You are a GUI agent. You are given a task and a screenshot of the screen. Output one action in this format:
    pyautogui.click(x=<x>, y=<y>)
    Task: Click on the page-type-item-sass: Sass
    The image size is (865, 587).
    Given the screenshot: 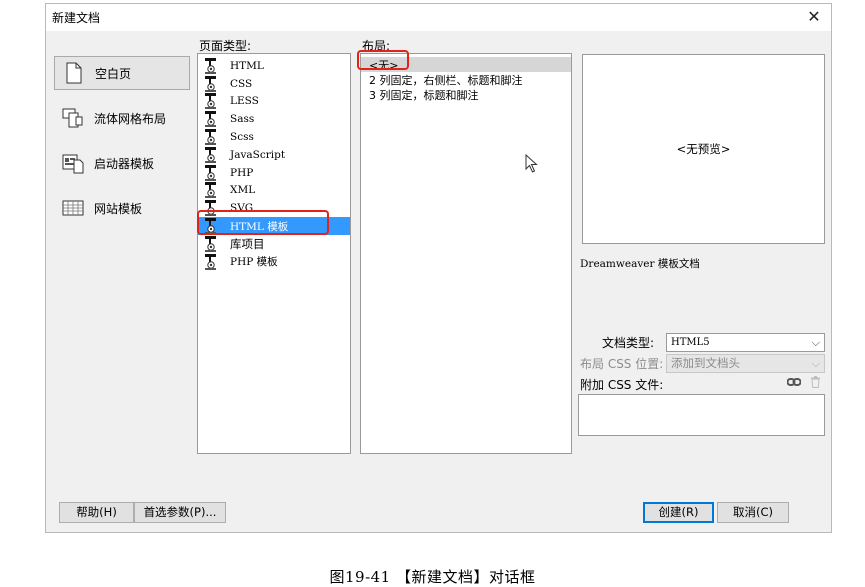 What is the action you would take?
    pyautogui.click(x=274, y=119)
    